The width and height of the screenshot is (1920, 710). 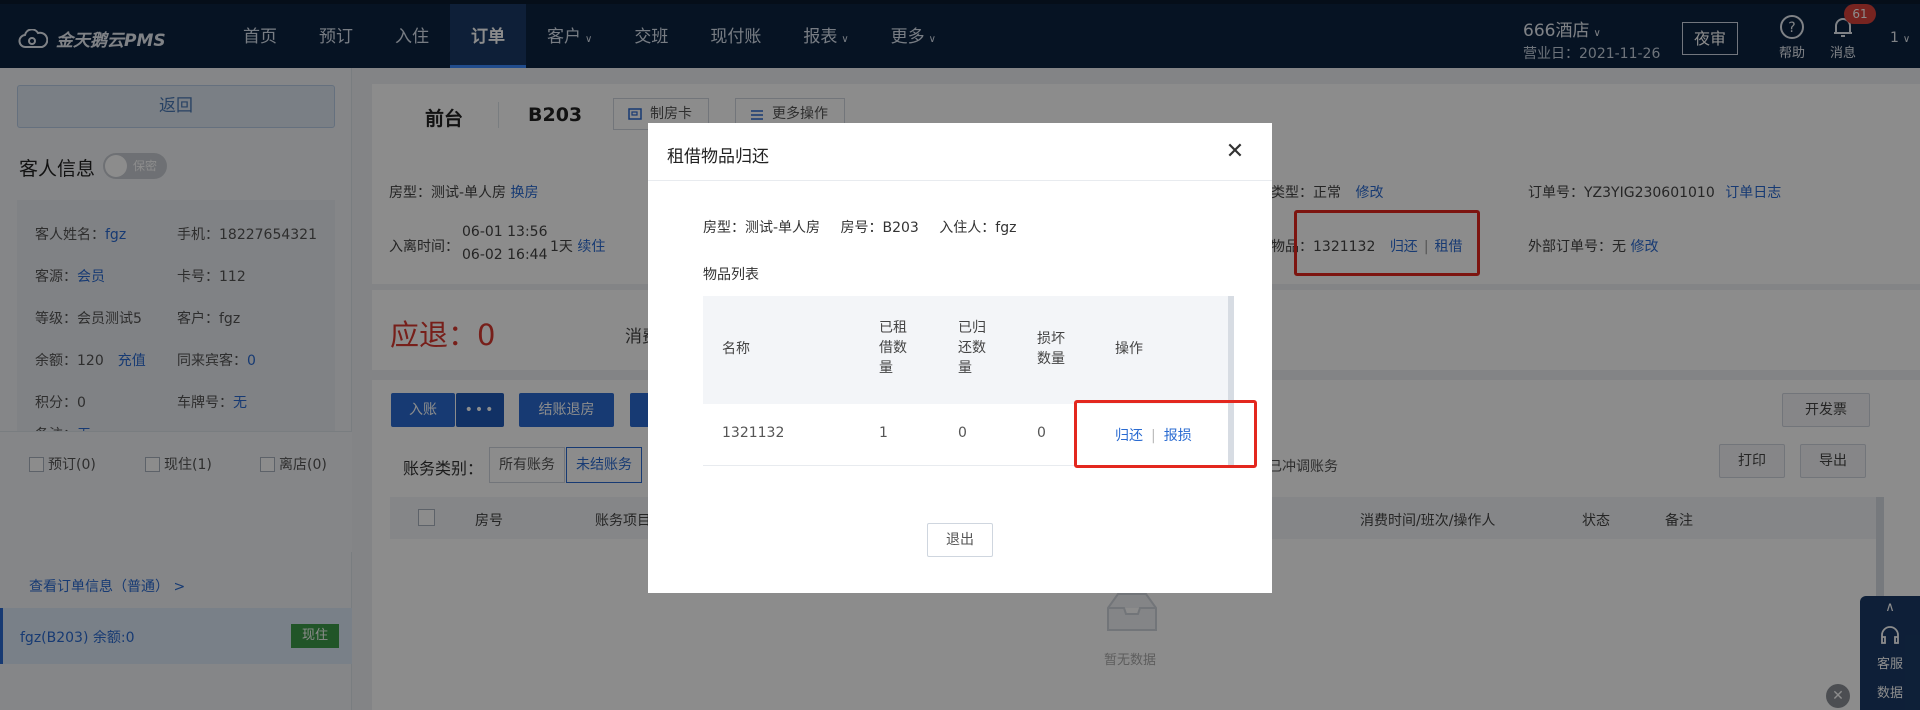 I want to click on dialog-room-info: 房型：测试-单人房 房号：B203 入住人：fgz, so click(x=867, y=227).